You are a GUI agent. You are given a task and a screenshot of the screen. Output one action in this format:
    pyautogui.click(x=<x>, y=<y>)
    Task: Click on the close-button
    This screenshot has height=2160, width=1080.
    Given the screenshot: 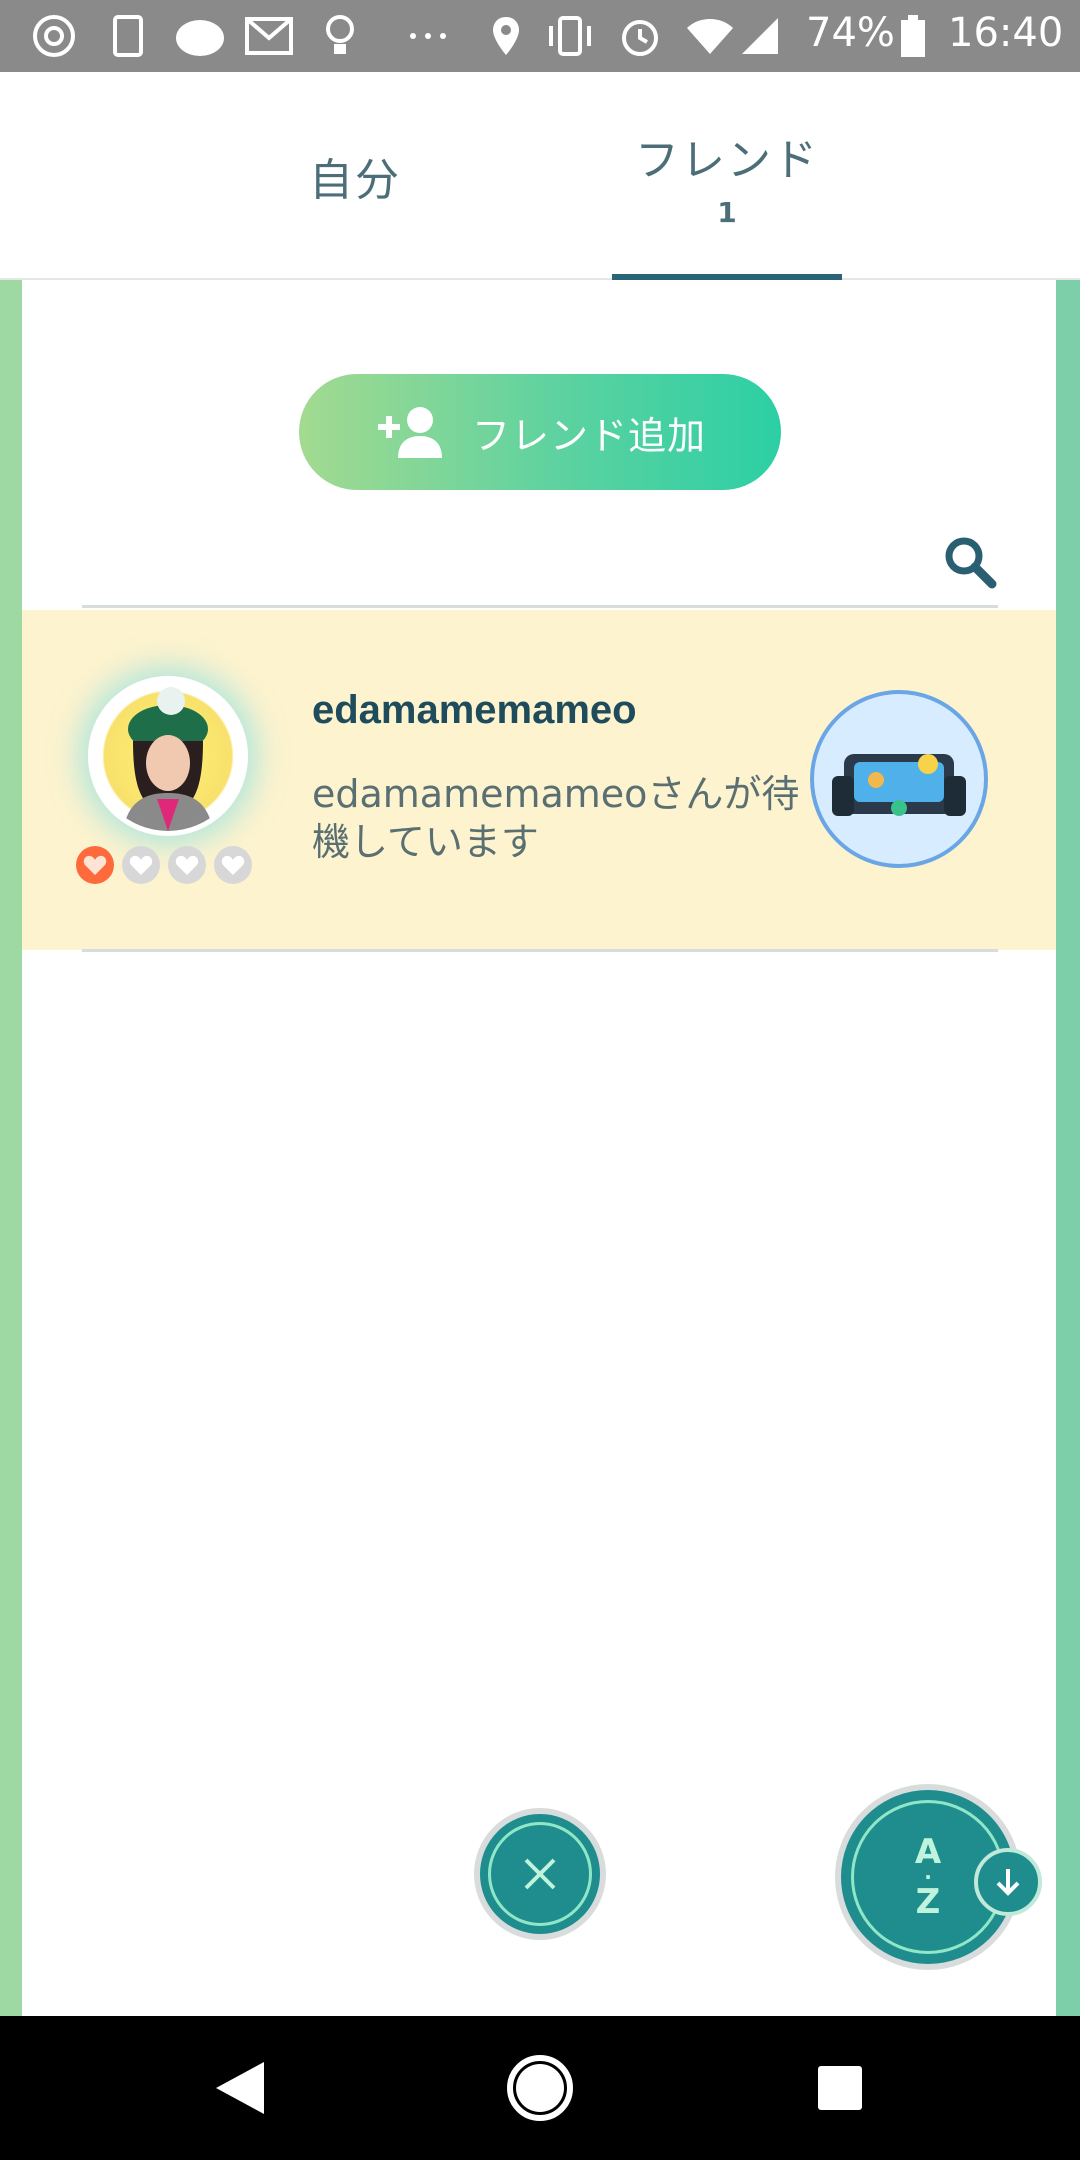 What is the action you would take?
    pyautogui.click(x=540, y=1874)
    